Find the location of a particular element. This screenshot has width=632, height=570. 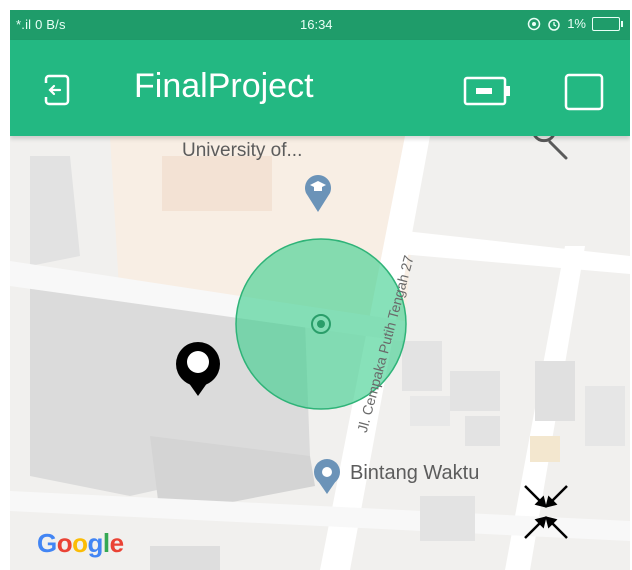

battery-toggle-icon is located at coordinates (486, 91).